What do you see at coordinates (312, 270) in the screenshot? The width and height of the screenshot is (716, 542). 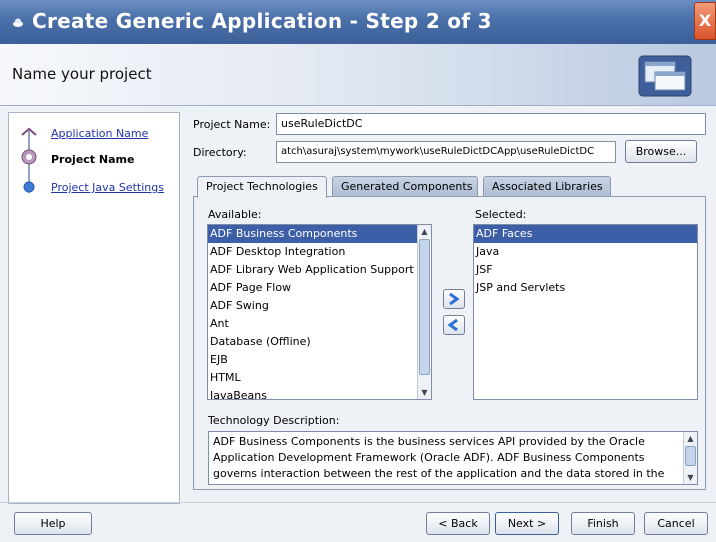 I see `list-item: ADF Library Web Application Support` at bounding box center [312, 270].